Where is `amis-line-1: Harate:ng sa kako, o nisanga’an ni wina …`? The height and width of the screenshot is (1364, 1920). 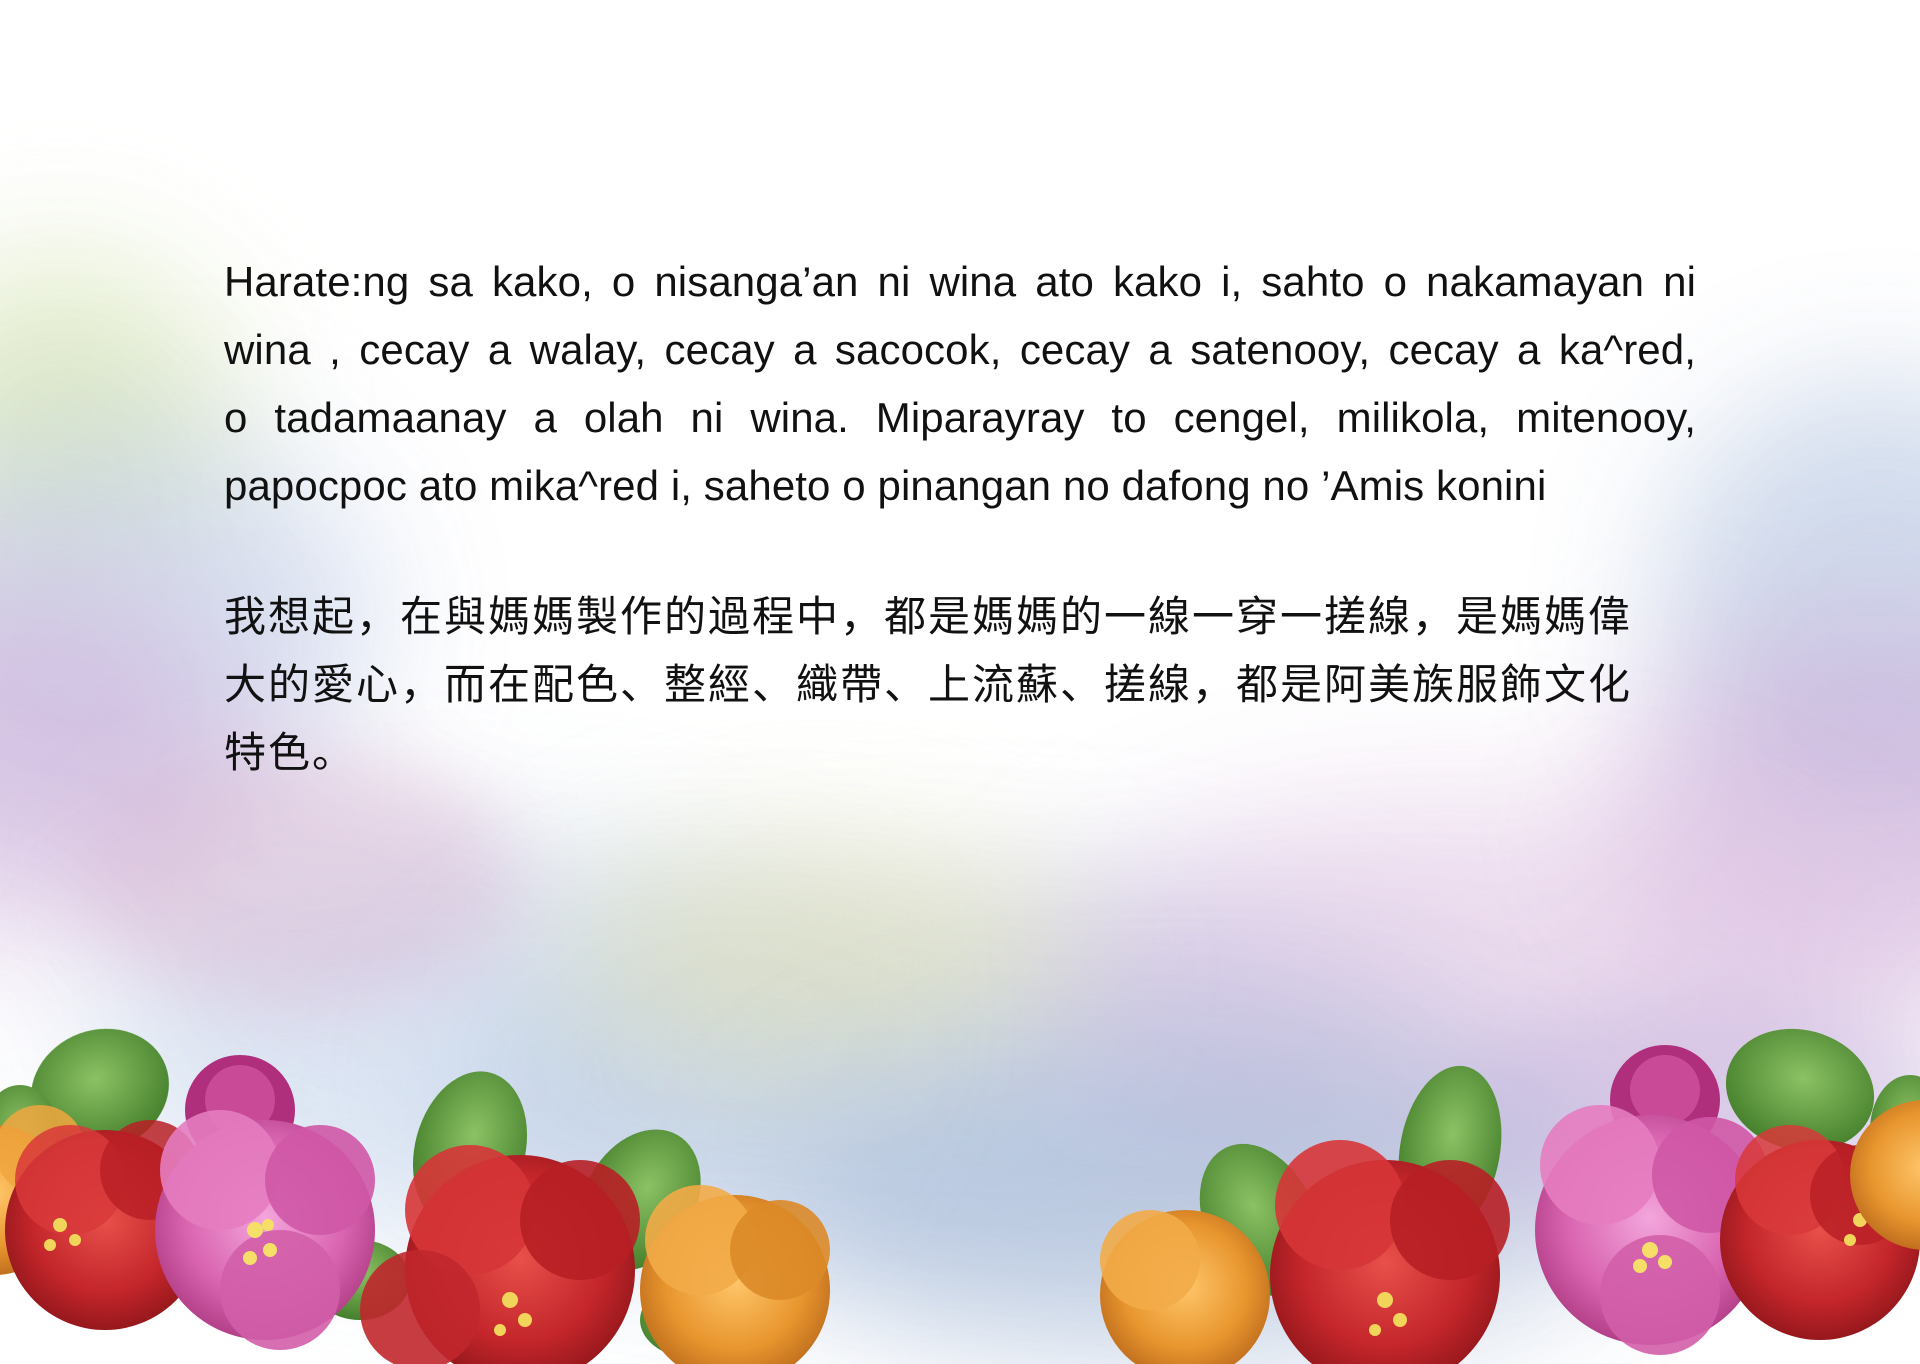 amis-line-1: Harate:ng sa kako, o nisanga’an ni wina … is located at coordinates (960, 281).